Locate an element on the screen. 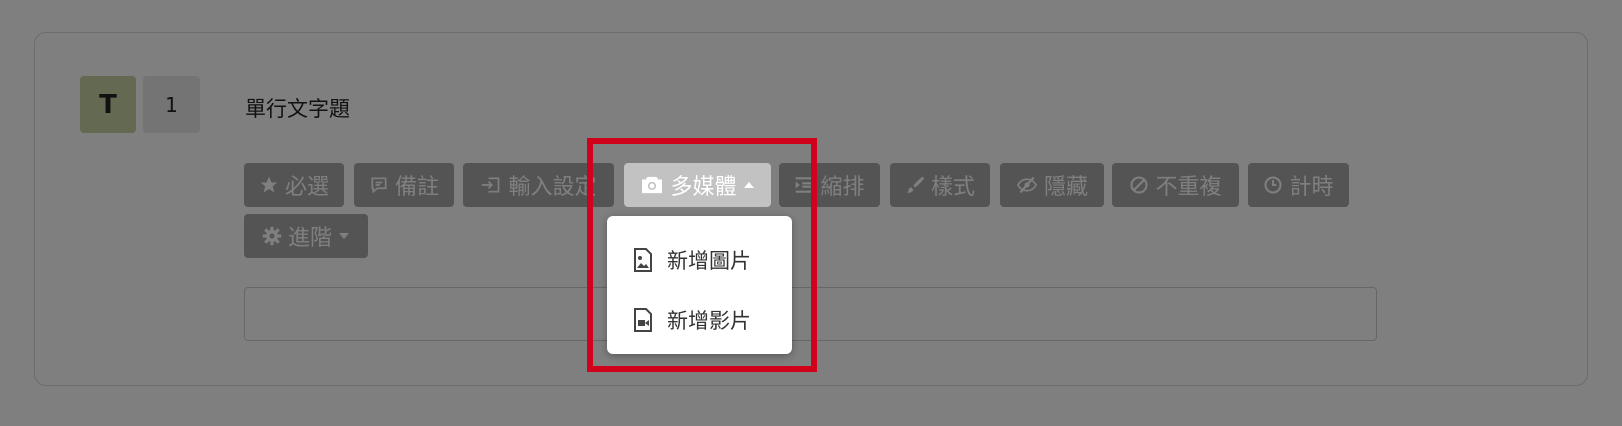  add-video-item: 新增影片 is located at coordinates (699, 320).